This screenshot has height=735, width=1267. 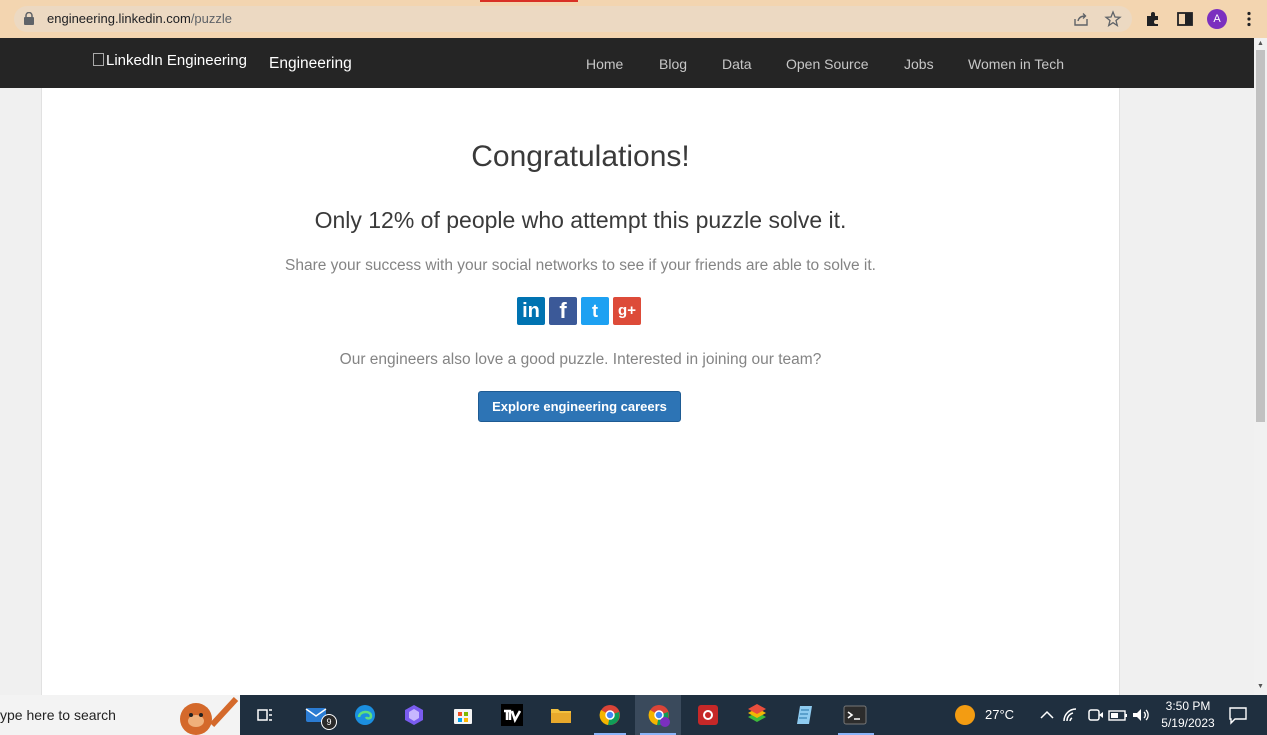 I want to click on lock-icon, so click(x=29, y=18).